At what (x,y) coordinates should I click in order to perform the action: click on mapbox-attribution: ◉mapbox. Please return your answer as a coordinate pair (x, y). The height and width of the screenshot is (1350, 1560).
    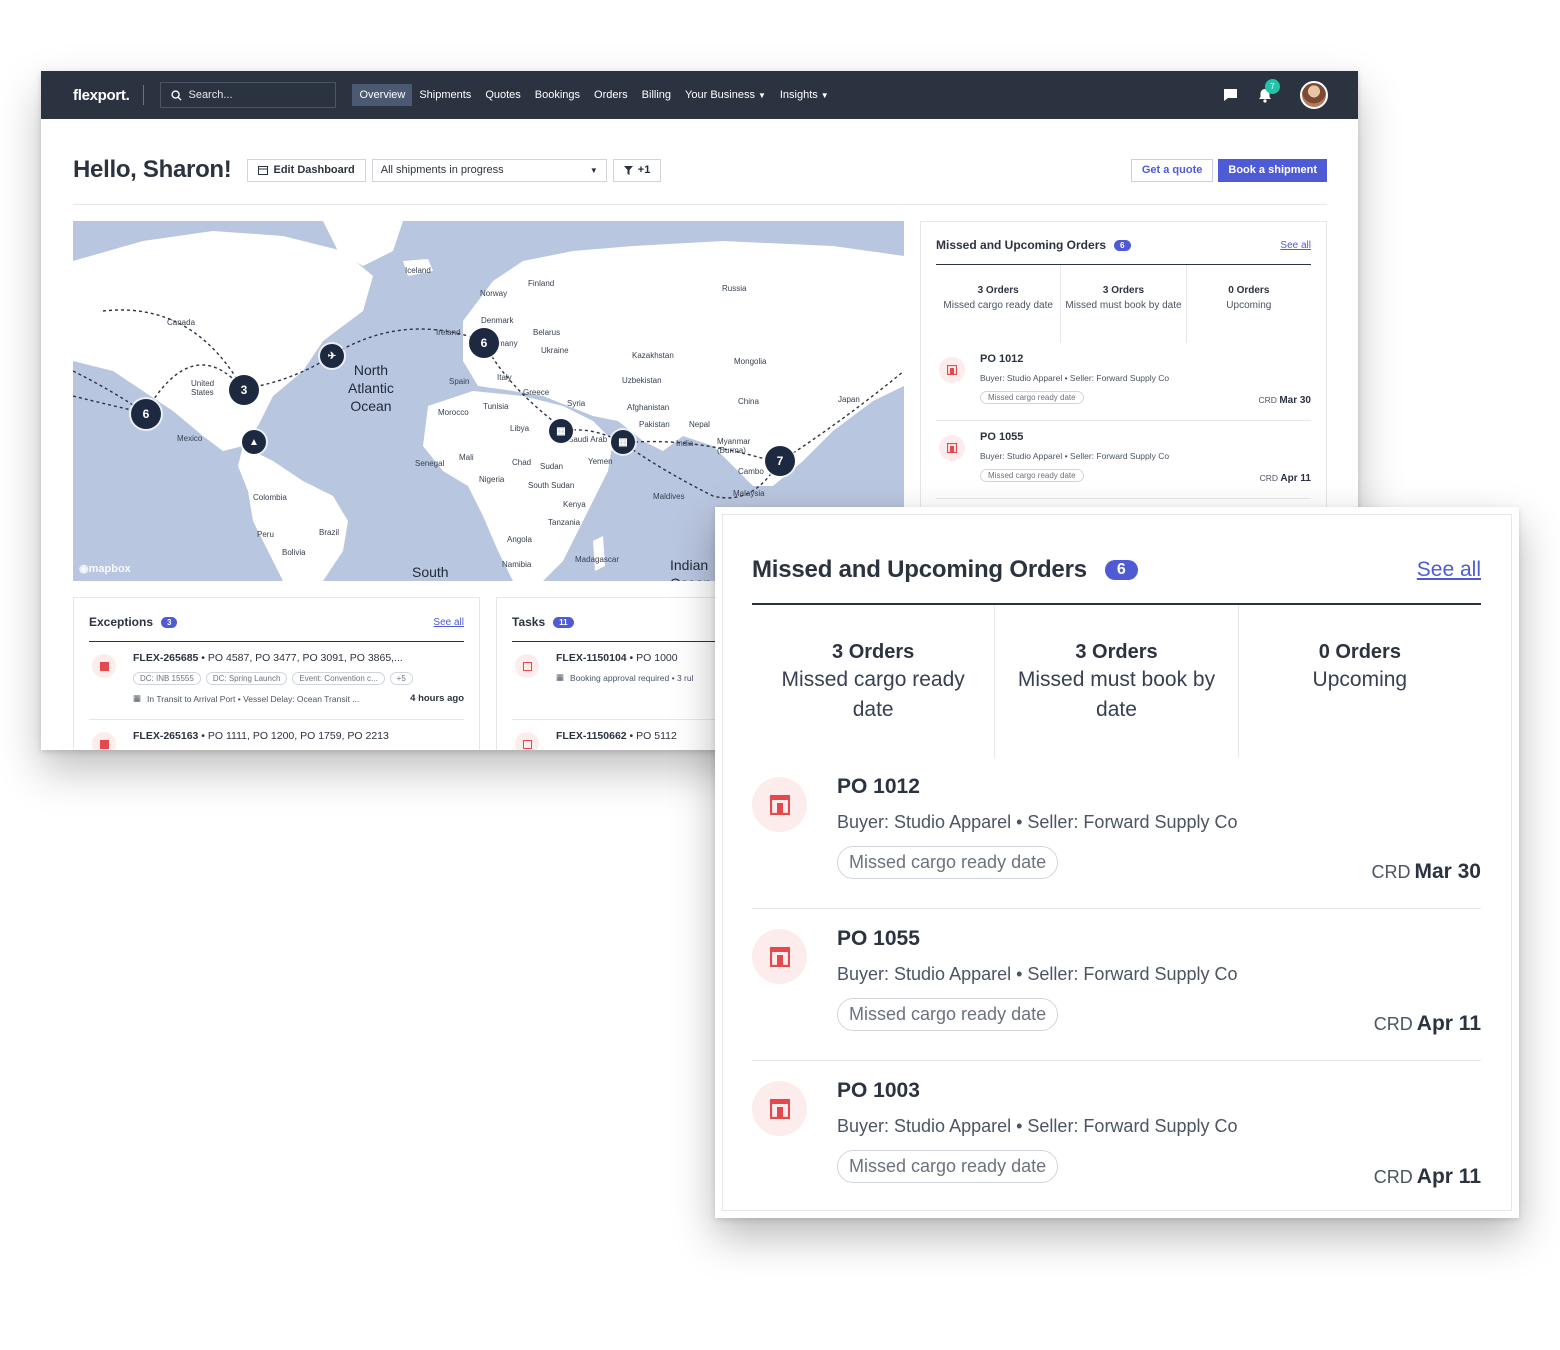
    Looking at the image, I should click on (105, 568).